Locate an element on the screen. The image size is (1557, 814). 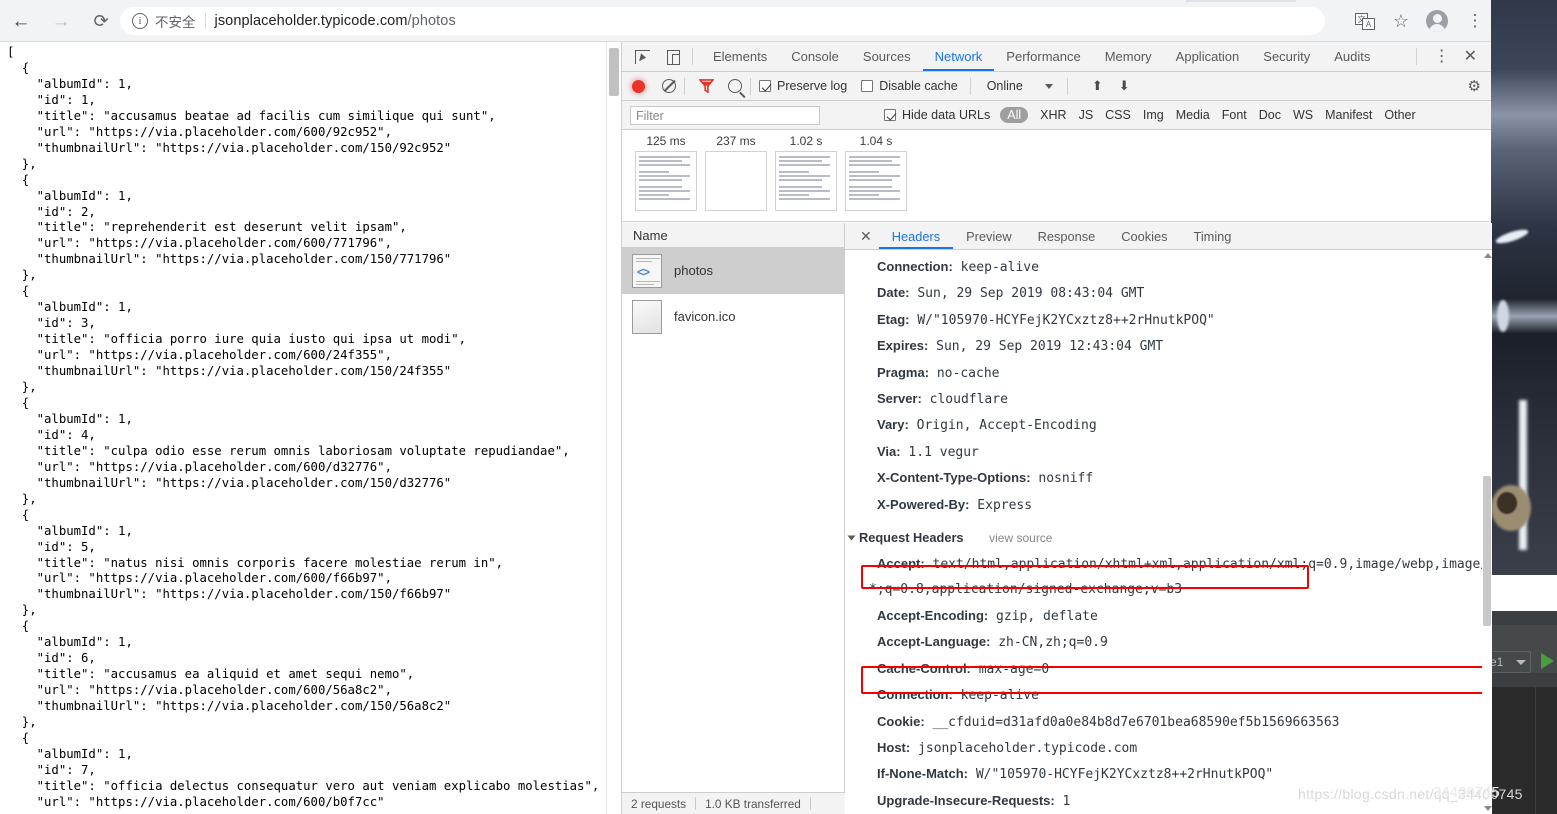
avatar is located at coordinates (1439, 22).